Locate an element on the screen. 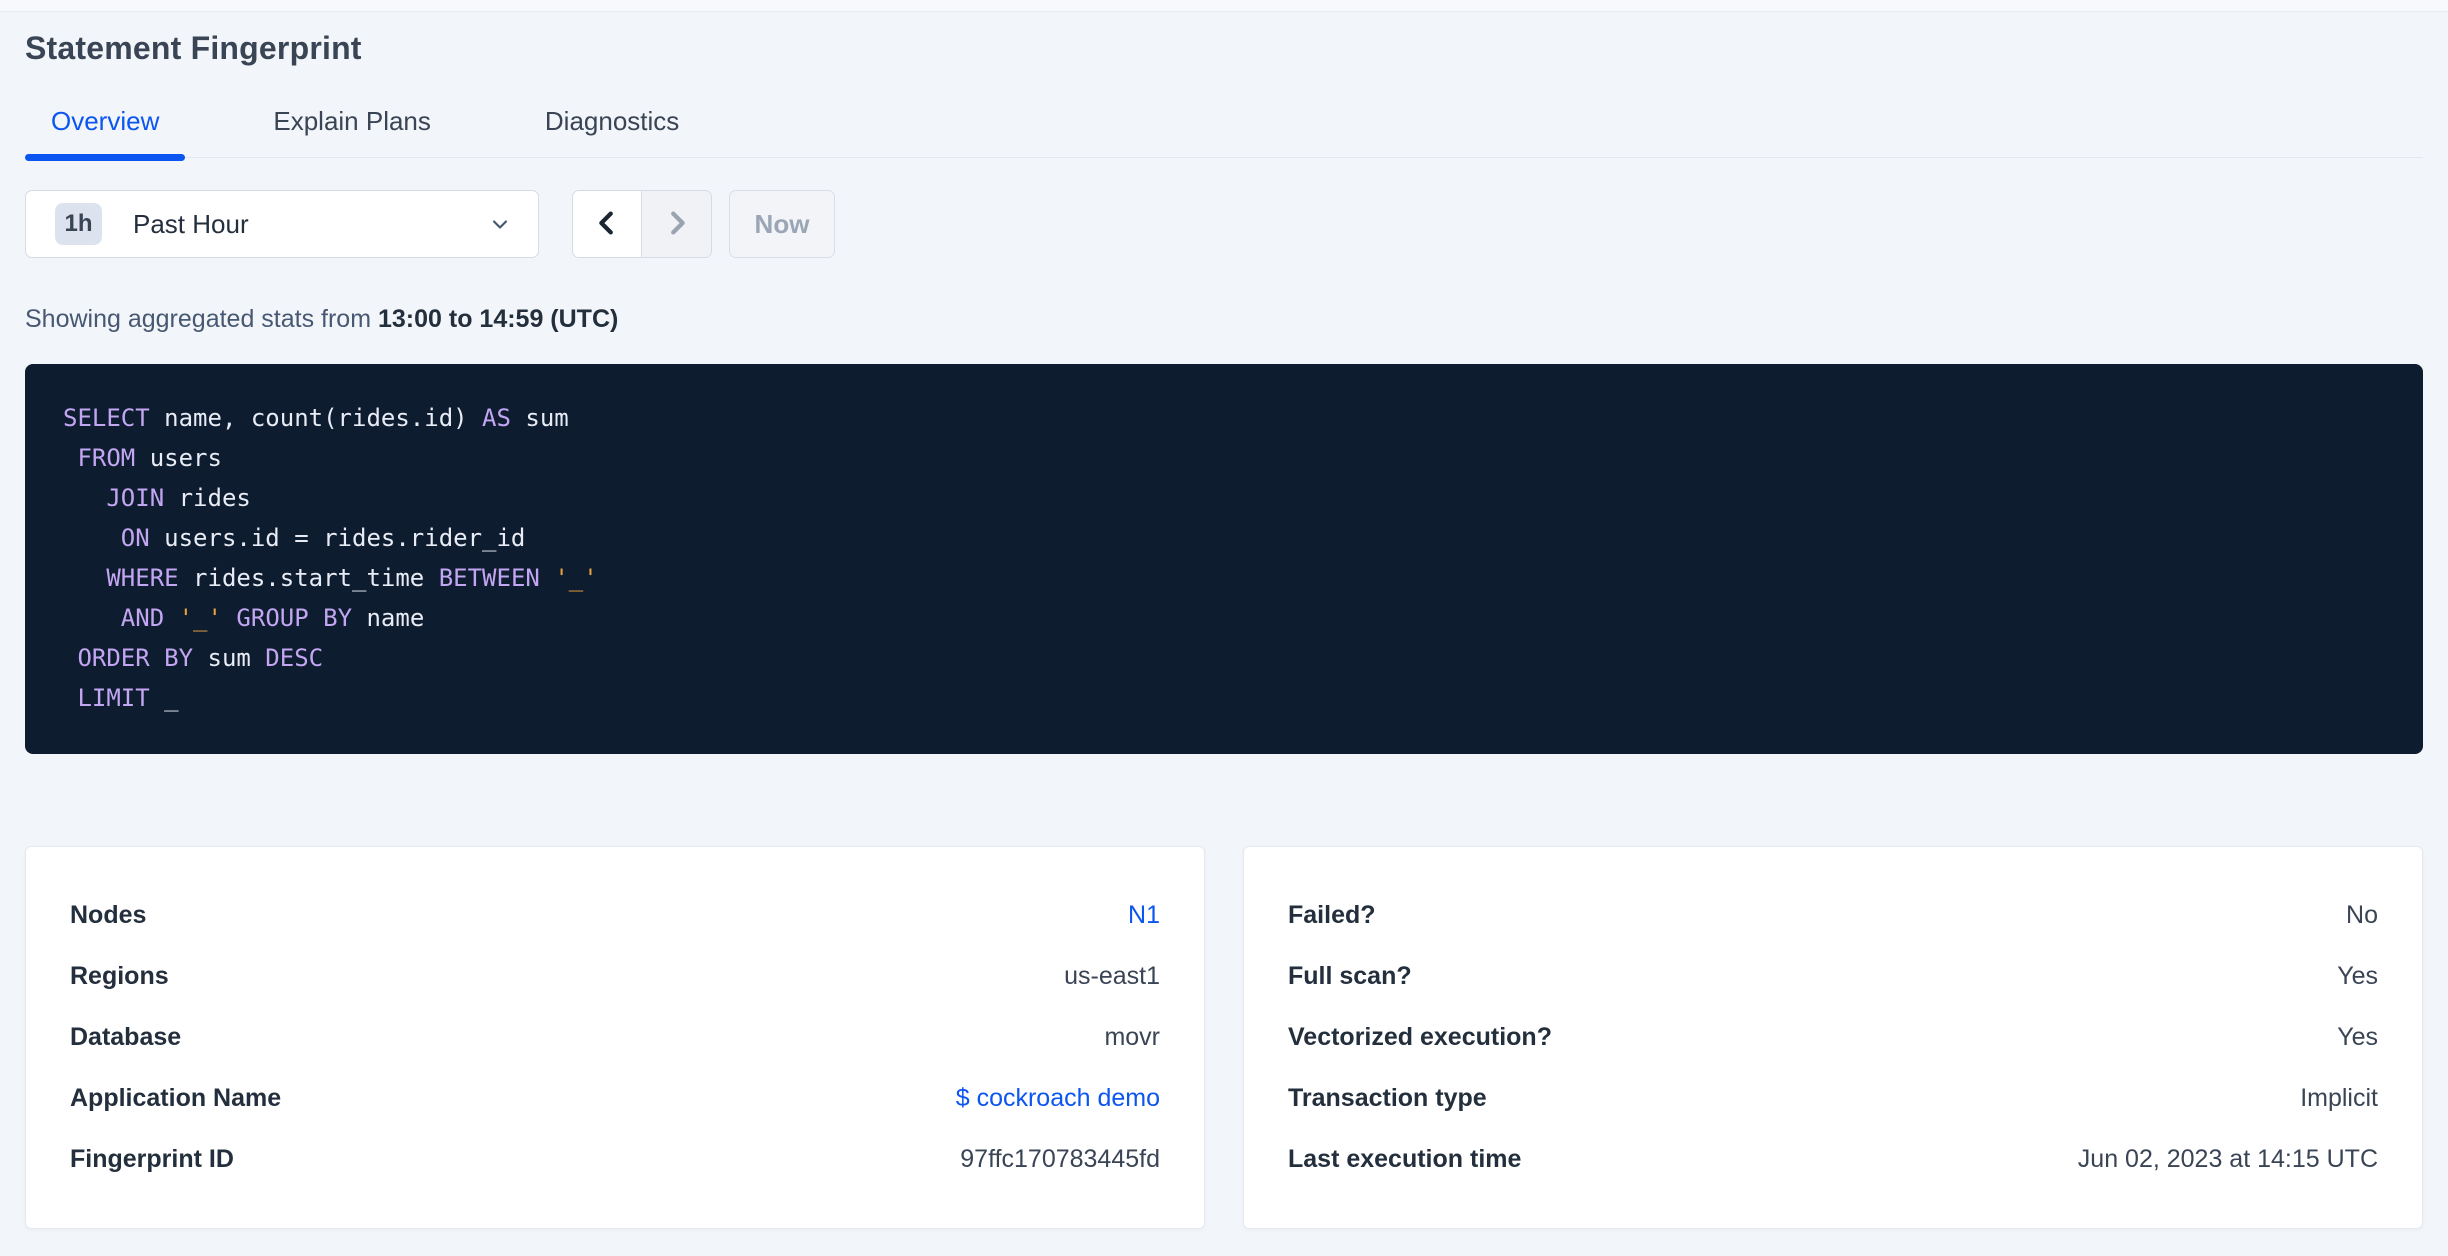 This screenshot has height=1256, width=2448. tab-explain-plans-label: Explain Plans is located at coordinates (352, 121).